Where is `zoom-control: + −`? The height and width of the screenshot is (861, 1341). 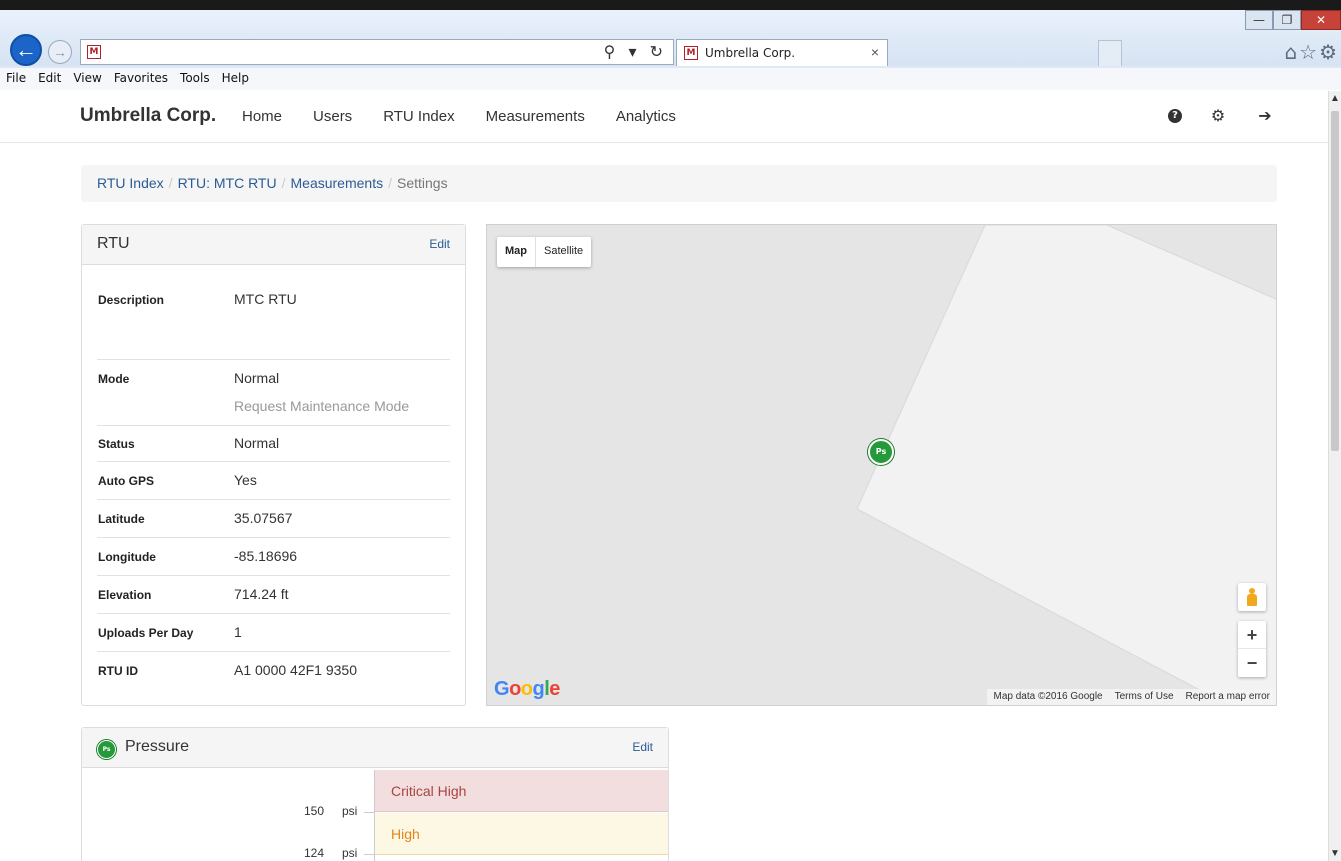
zoom-control: + − is located at coordinates (1252, 649).